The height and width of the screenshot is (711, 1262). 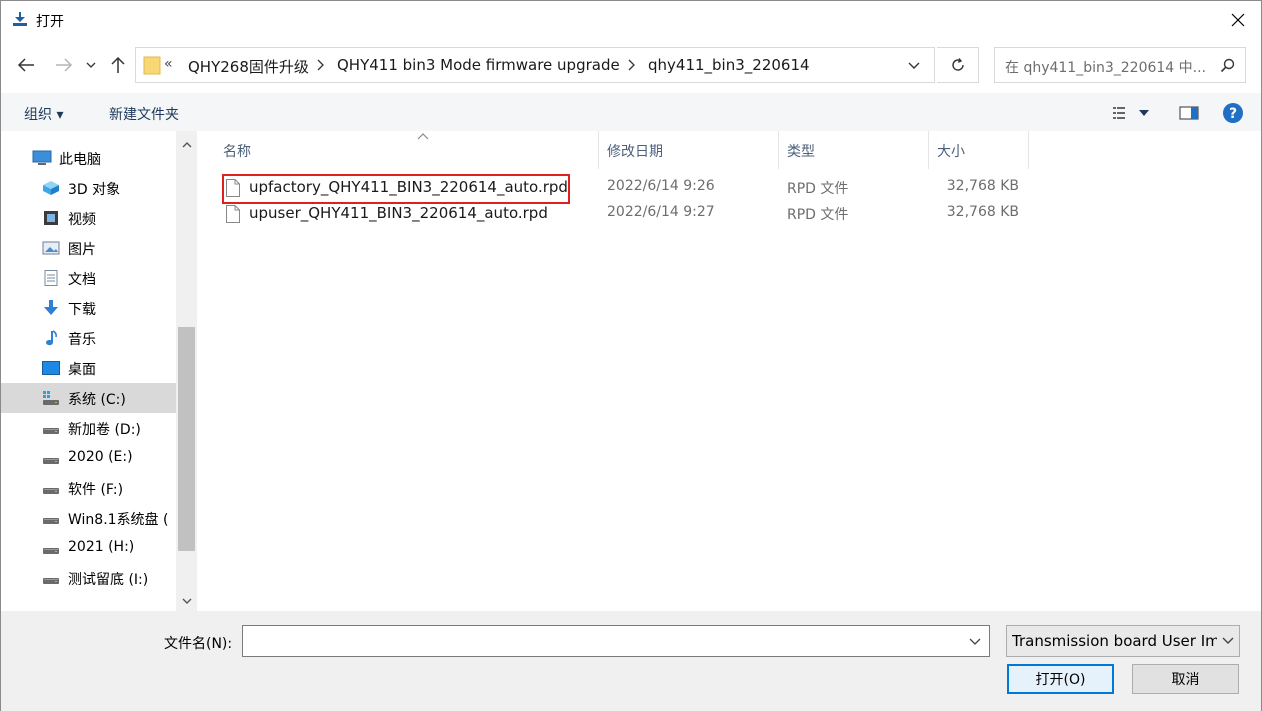 I want to click on nav-item-pictures: 图片, so click(x=88, y=248).